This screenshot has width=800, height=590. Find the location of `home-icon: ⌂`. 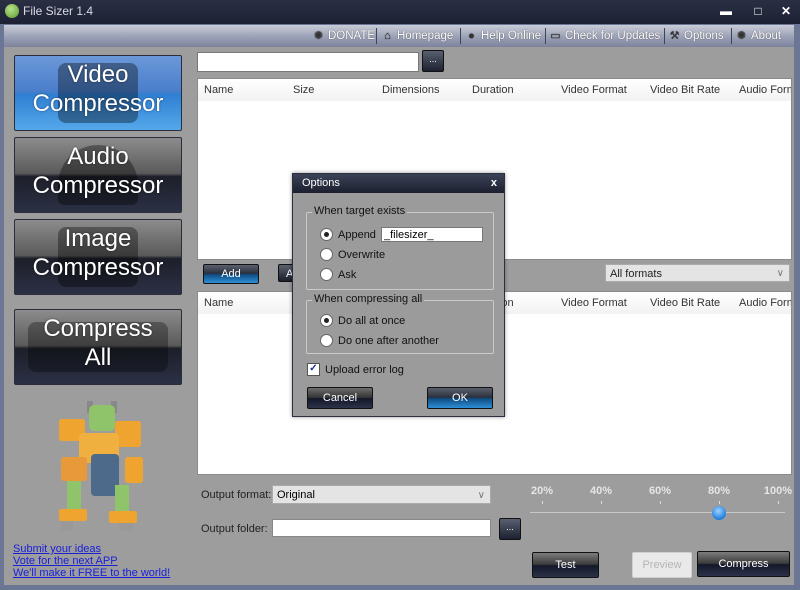

home-icon: ⌂ is located at coordinates (387, 35).